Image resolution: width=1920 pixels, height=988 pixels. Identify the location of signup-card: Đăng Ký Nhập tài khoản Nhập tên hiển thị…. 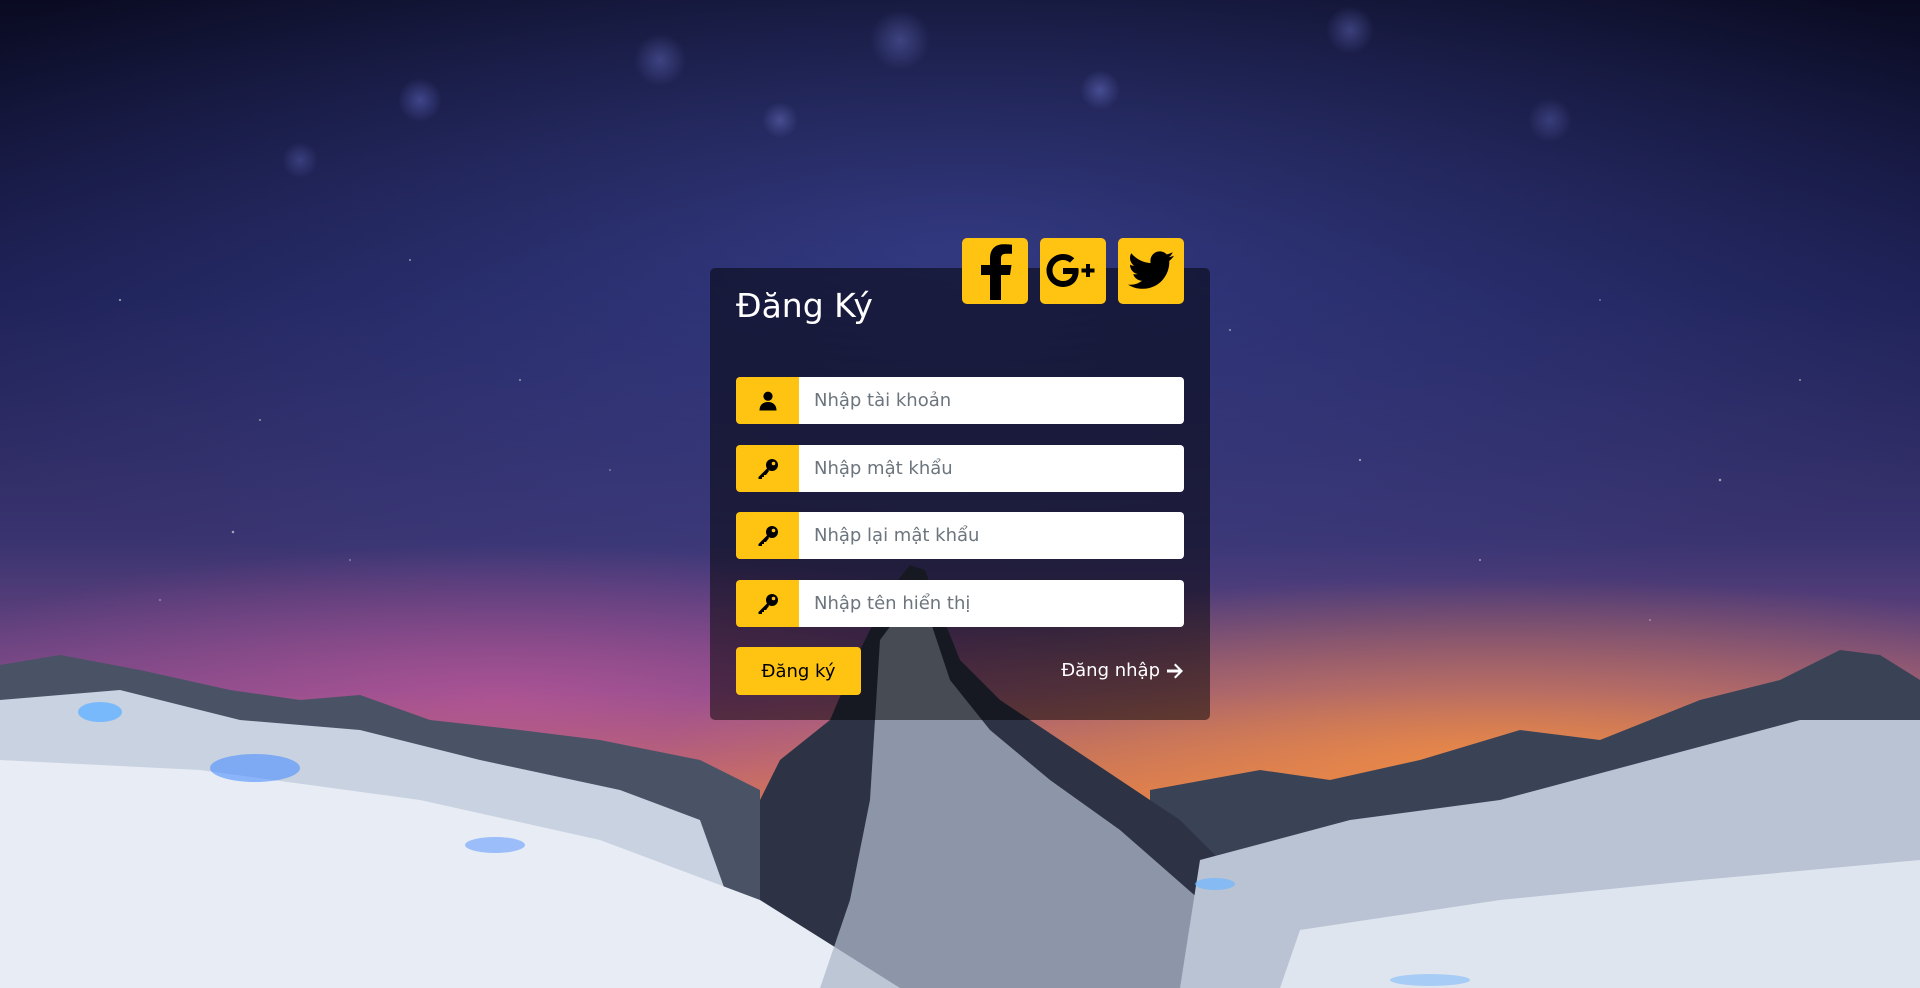
(960, 479).